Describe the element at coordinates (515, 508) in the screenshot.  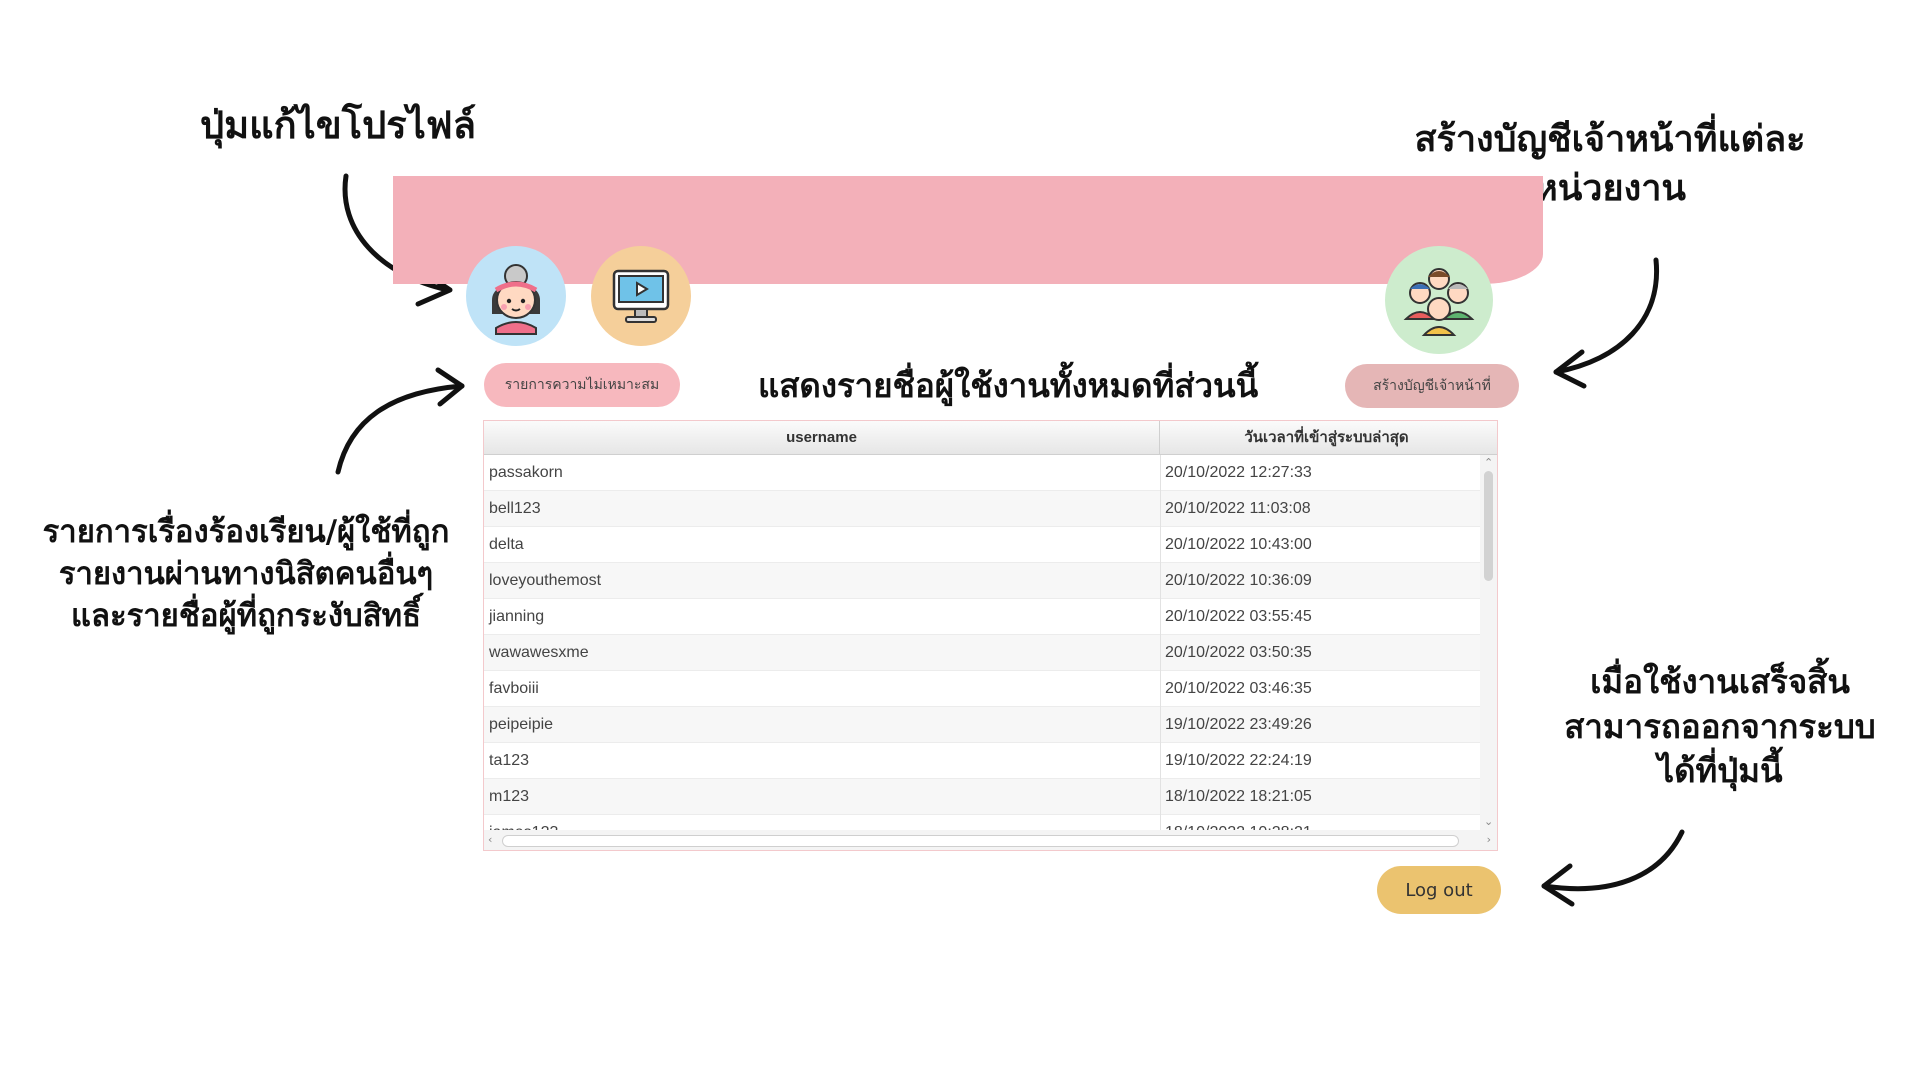
I see `cell-username: bell123` at that location.